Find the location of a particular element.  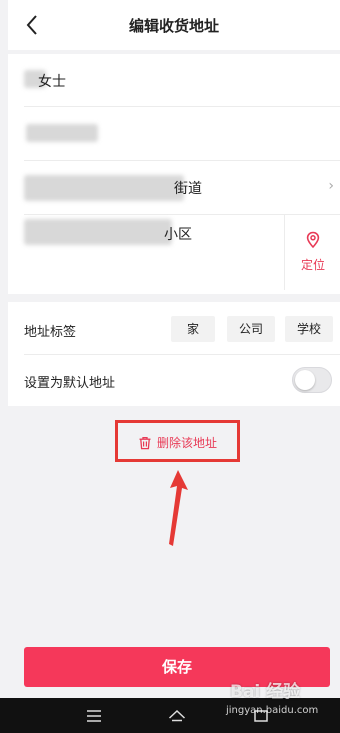

region-field: 街道 › is located at coordinates (174, 188).